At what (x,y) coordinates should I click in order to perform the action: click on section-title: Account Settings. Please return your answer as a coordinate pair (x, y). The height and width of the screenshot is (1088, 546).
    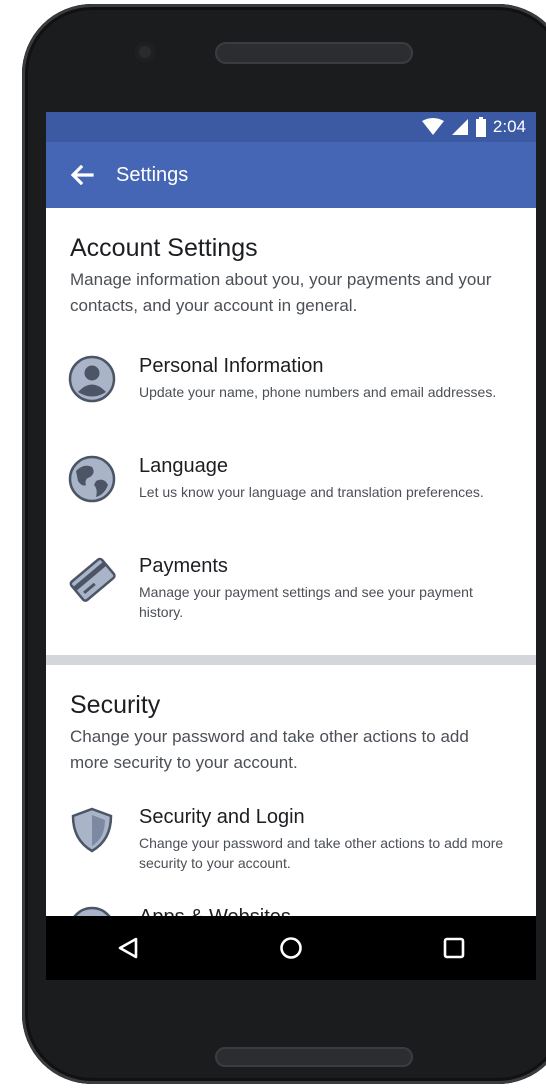
    Looking at the image, I should click on (164, 248).